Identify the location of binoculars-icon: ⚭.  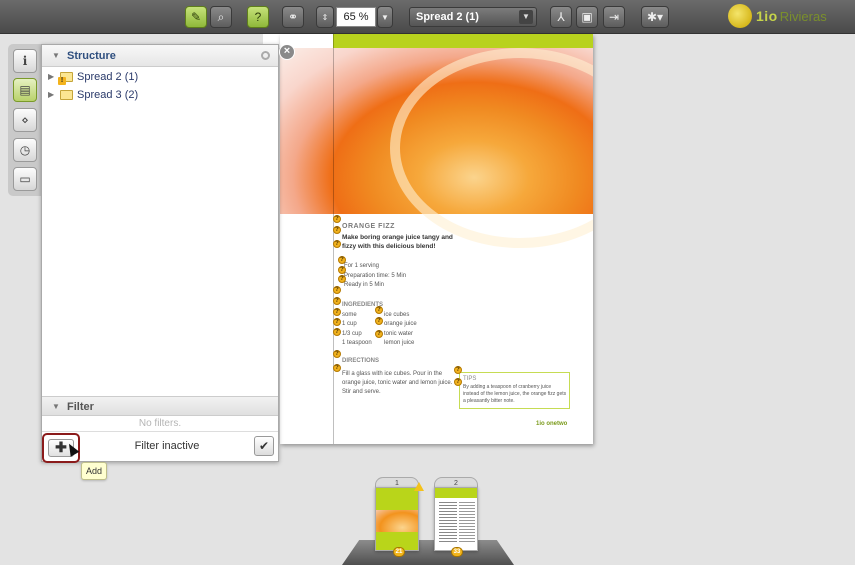
(293, 17).